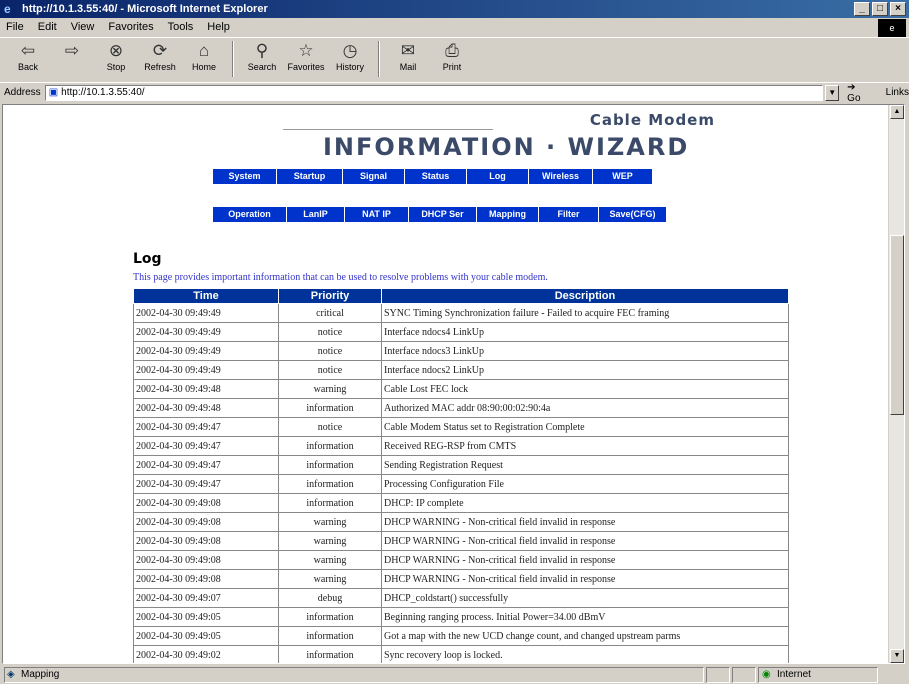  I want to click on nav-log: Log, so click(498, 176).